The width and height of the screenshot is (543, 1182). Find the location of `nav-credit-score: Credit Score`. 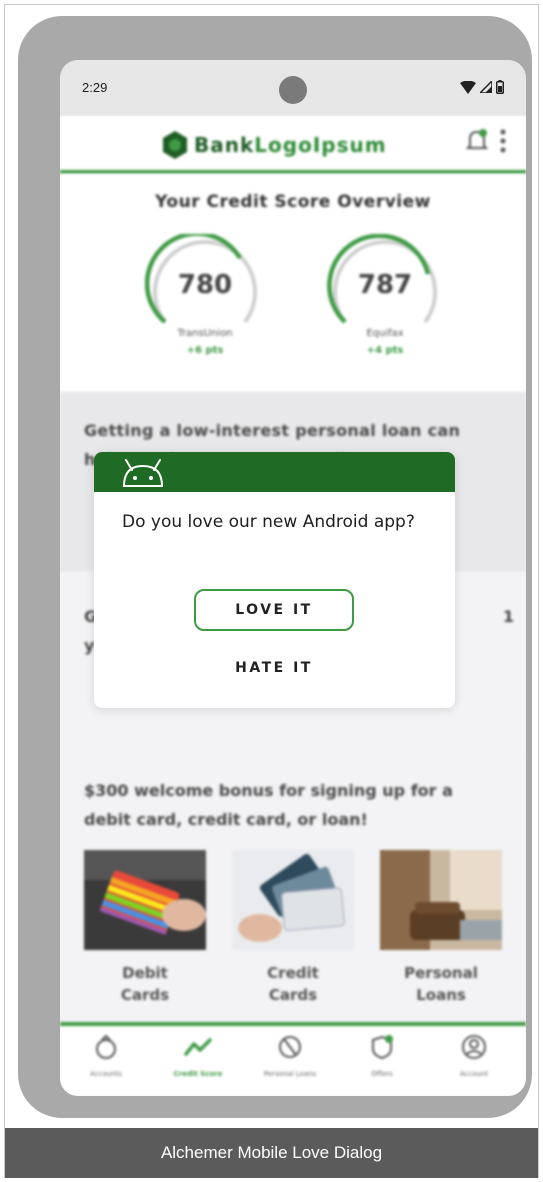

nav-credit-score: Credit Score is located at coordinates (198, 1056).